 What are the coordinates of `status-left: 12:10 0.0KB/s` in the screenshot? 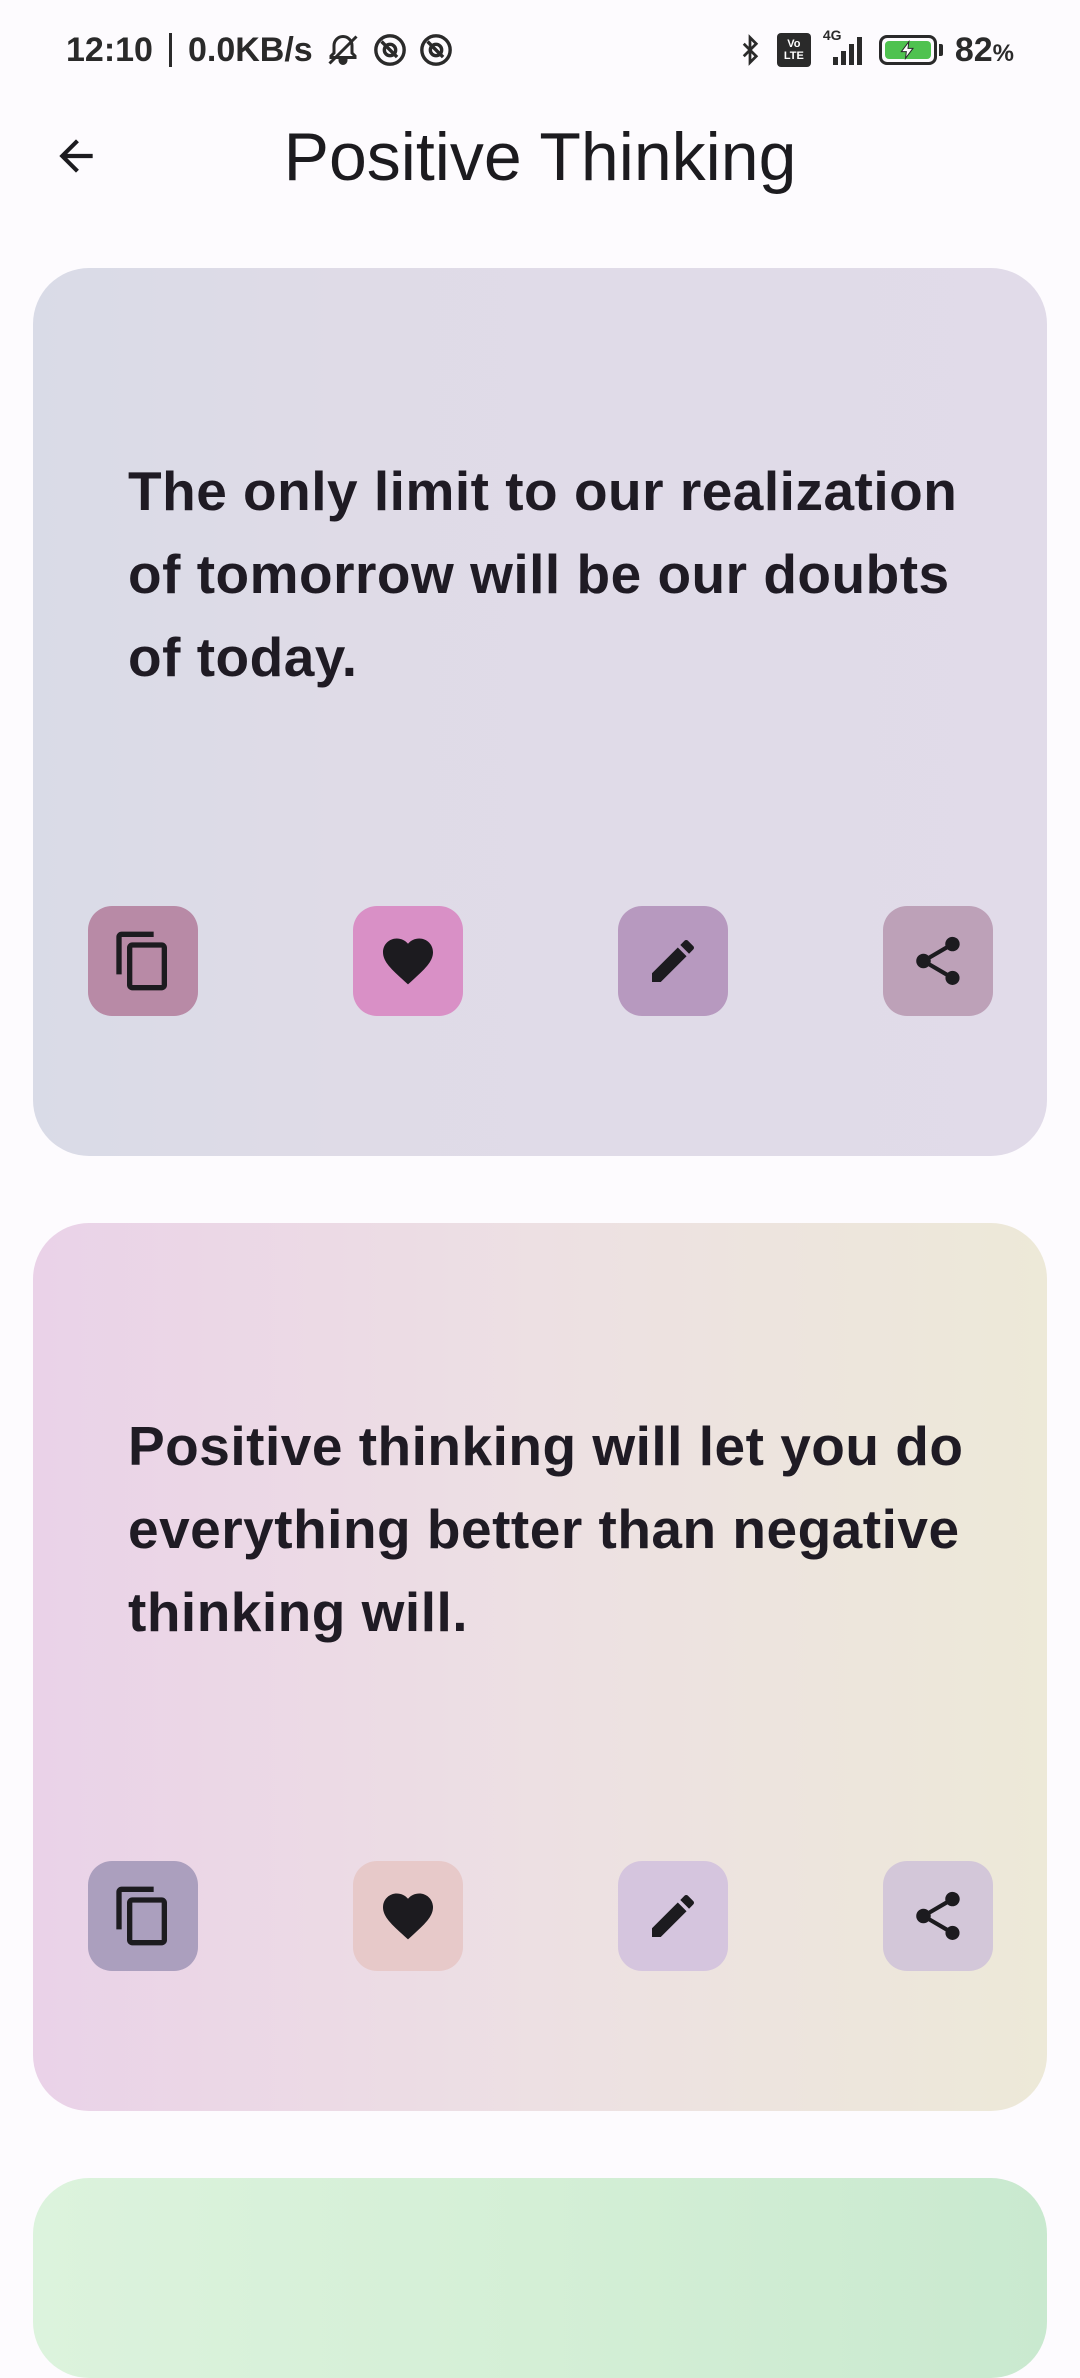 It's located at (259, 50).